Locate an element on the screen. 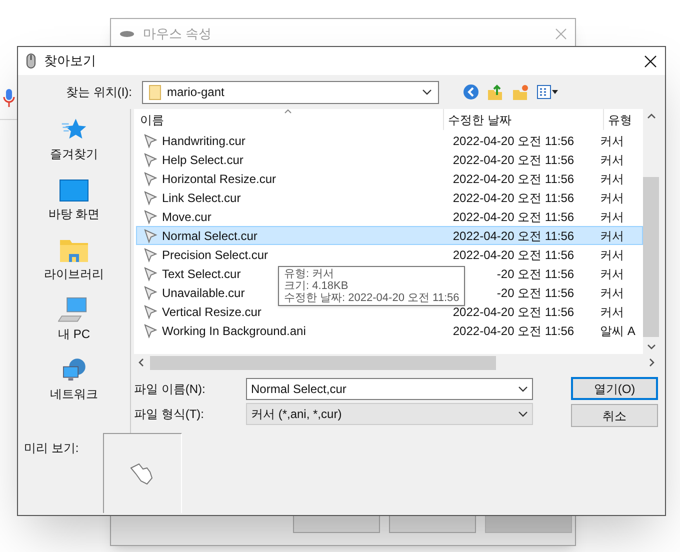 This screenshot has height=552, width=680. place-item: 내 PC is located at coordinates (74, 320).